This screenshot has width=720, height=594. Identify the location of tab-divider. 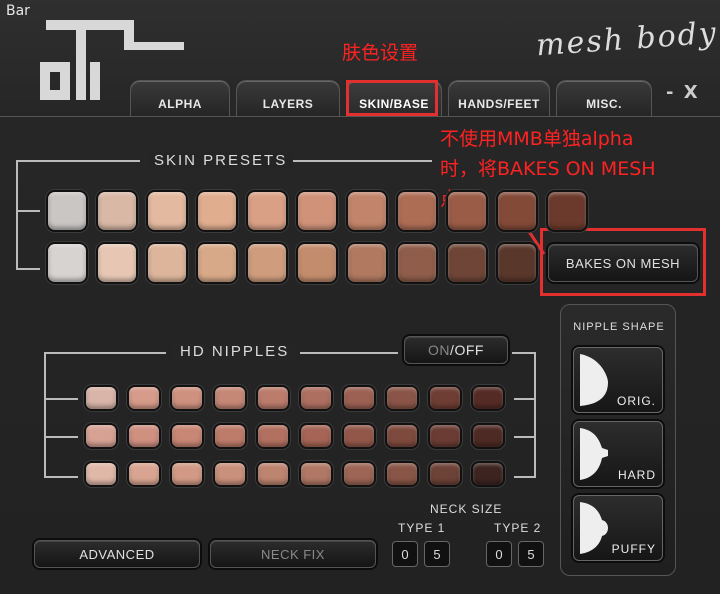
(360, 116).